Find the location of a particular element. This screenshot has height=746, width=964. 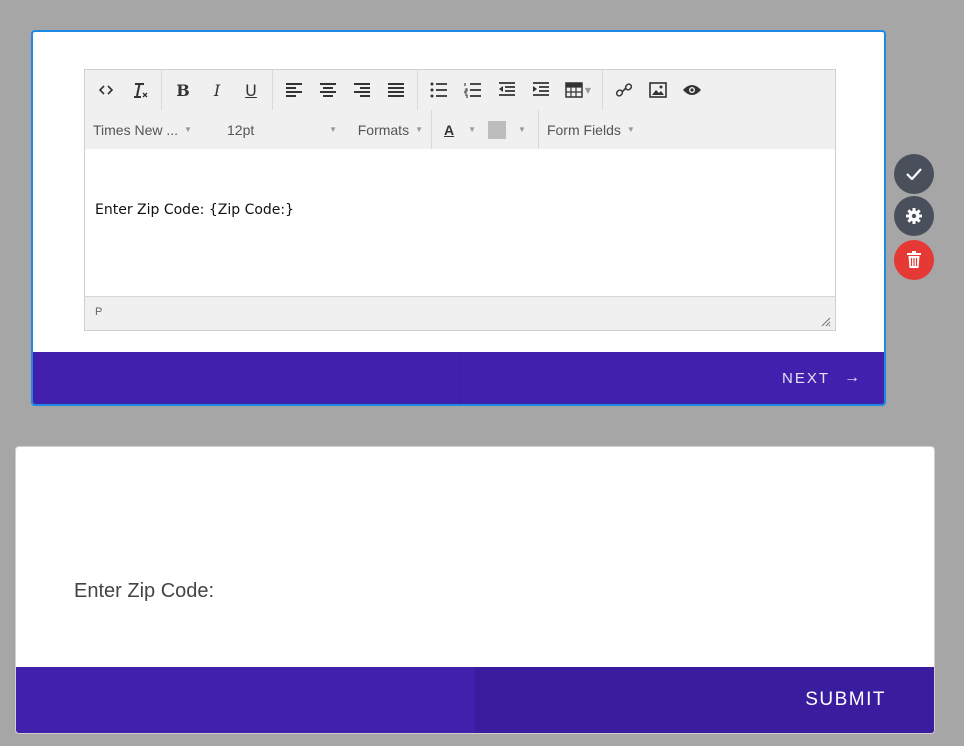

background-color-button: ▼ is located at coordinates (507, 129).